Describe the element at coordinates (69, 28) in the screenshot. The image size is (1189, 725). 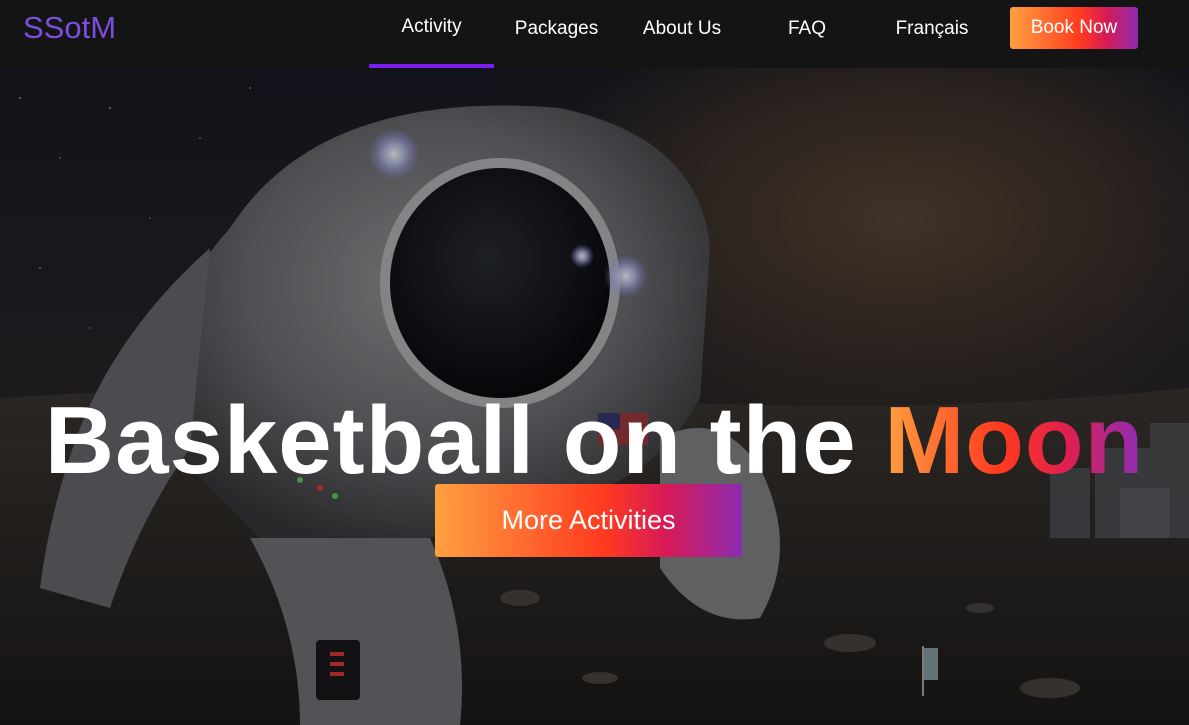
I see `site-logo: SSotM` at that location.